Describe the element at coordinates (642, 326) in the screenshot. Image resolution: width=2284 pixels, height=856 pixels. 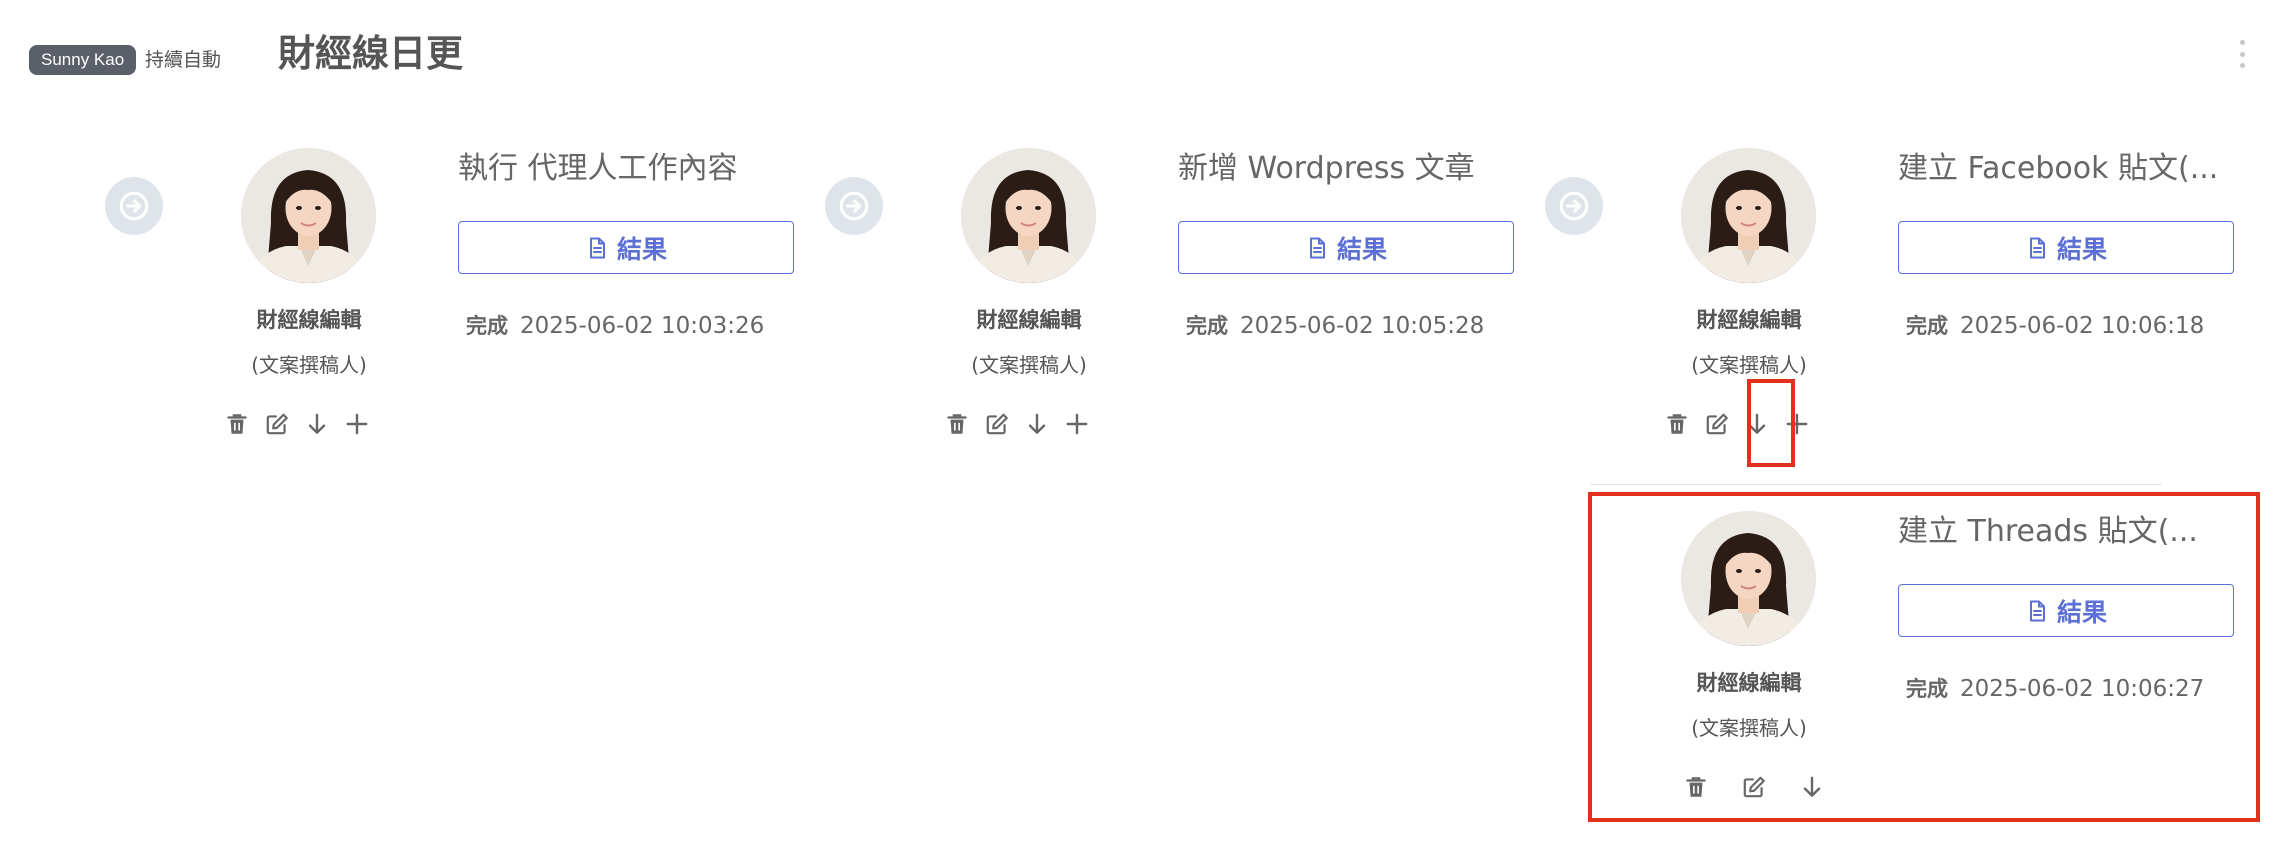
I see `status-time: 2025-06-02 10:03:26` at that location.